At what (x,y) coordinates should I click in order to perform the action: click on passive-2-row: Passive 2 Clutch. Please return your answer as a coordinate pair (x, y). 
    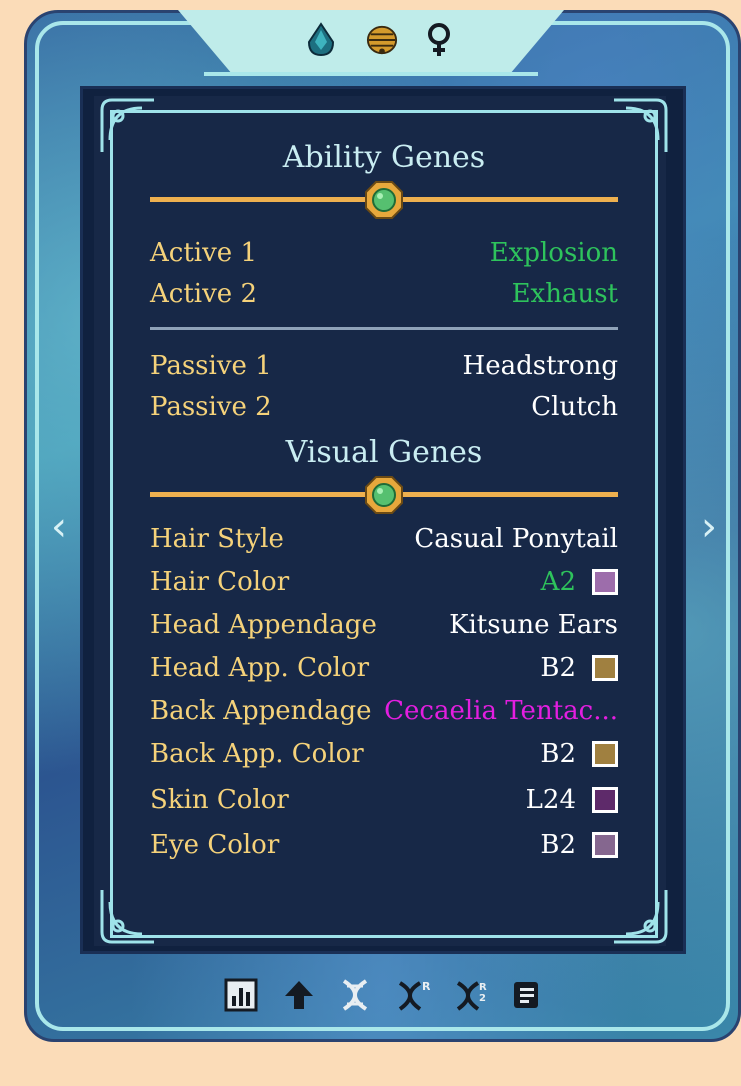
    Looking at the image, I should click on (384, 407).